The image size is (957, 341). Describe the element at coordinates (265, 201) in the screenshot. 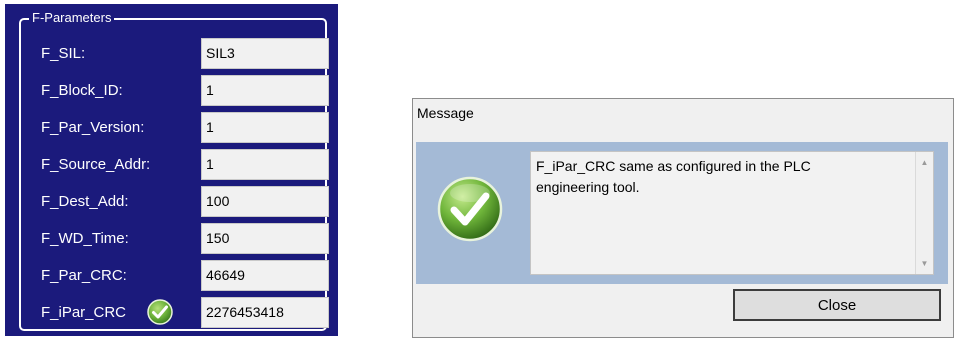

I see `param-value-field: 100` at that location.